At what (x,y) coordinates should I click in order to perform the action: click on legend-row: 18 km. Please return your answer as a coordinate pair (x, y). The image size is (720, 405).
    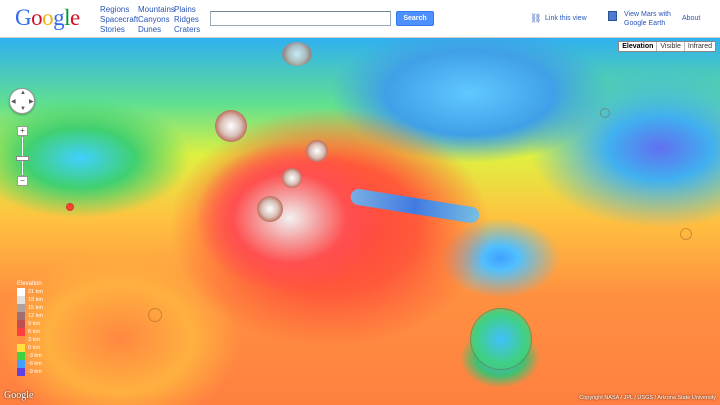
    Looking at the image, I should click on (37, 300).